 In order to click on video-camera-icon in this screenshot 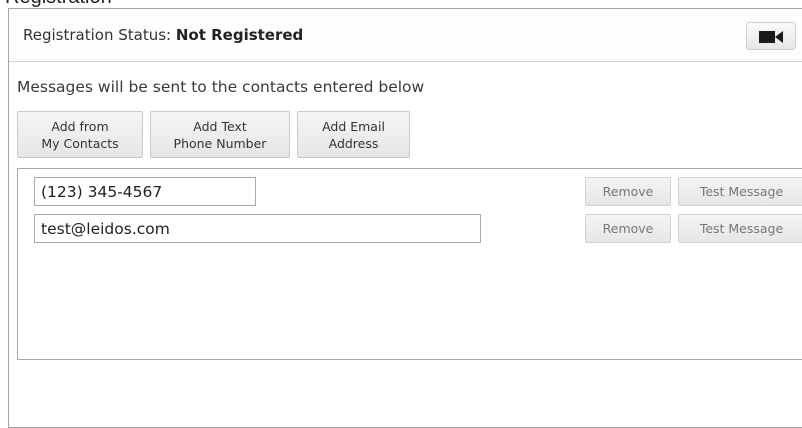, I will do `click(771, 37)`.